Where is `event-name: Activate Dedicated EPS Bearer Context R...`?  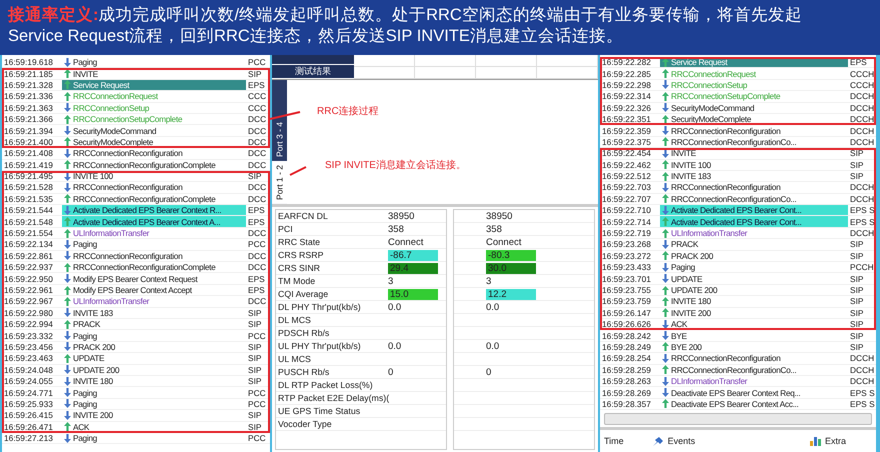
event-name: Activate Dedicated EPS Bearer Context R... is located at coordinates (147, 210).